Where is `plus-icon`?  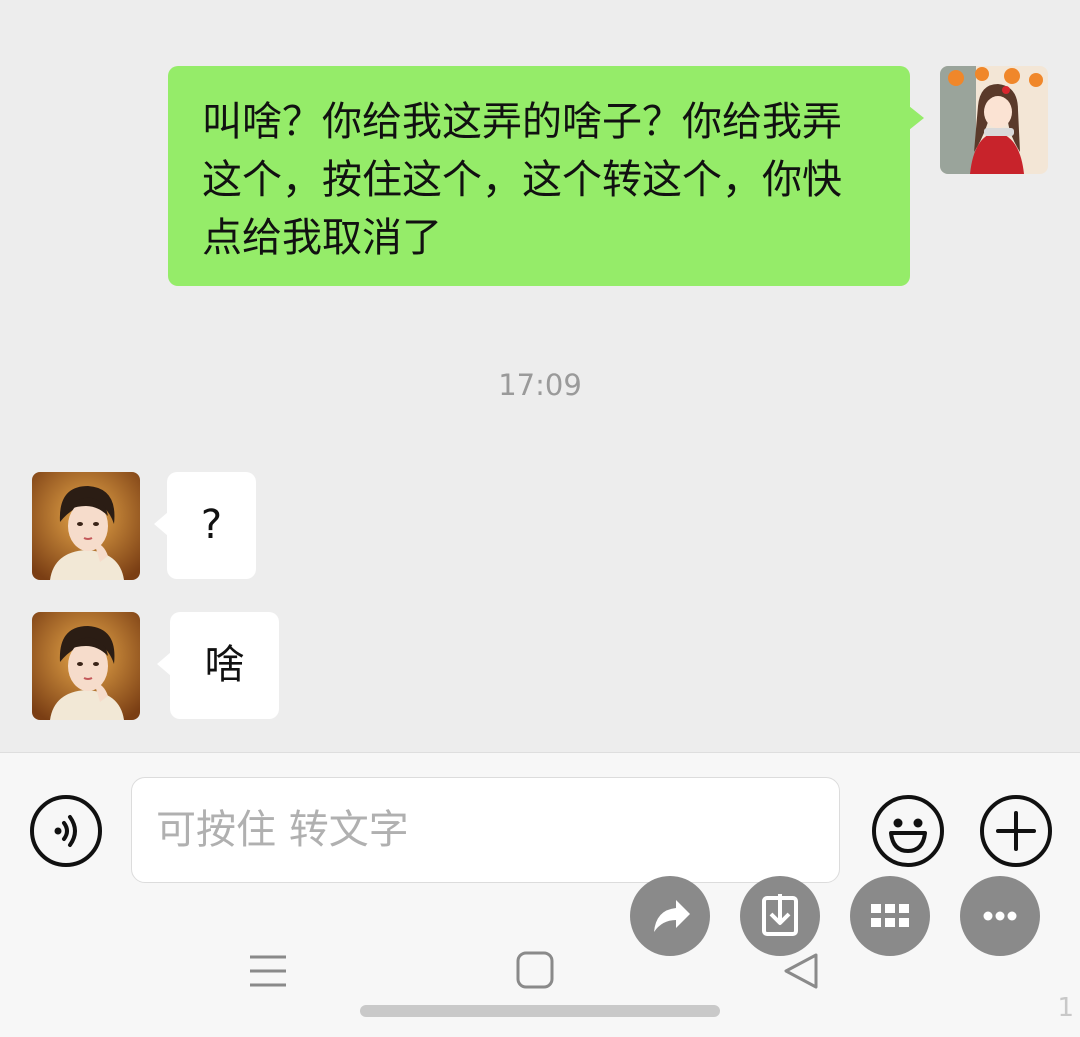
plus-icon is located at coordinates (1016, 831).